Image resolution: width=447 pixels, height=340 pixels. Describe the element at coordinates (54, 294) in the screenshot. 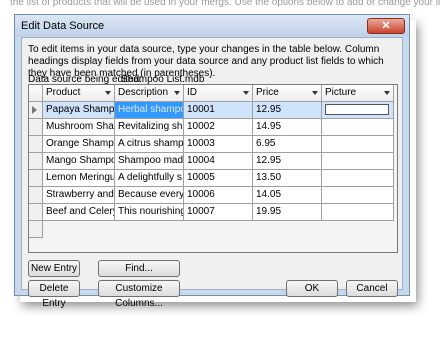

I see `delete-entry-button: Delete Entry` at that location.